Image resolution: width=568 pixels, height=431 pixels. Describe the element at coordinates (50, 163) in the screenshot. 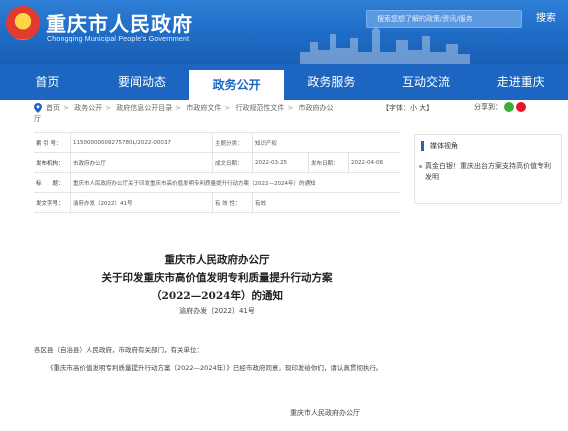

I see `issuer-label: 发布机构：` at that location.